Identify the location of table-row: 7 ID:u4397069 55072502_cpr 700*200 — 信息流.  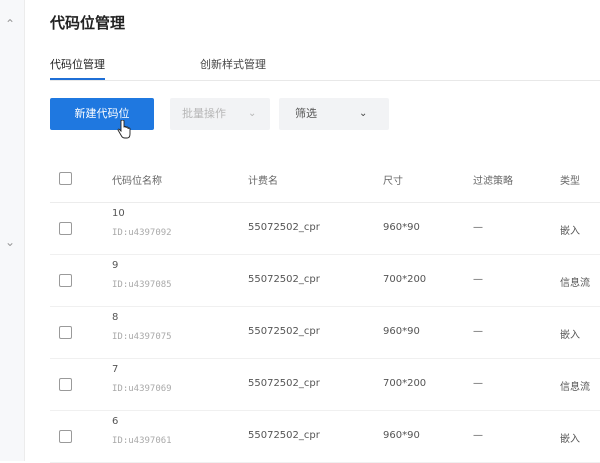
(325, 384).